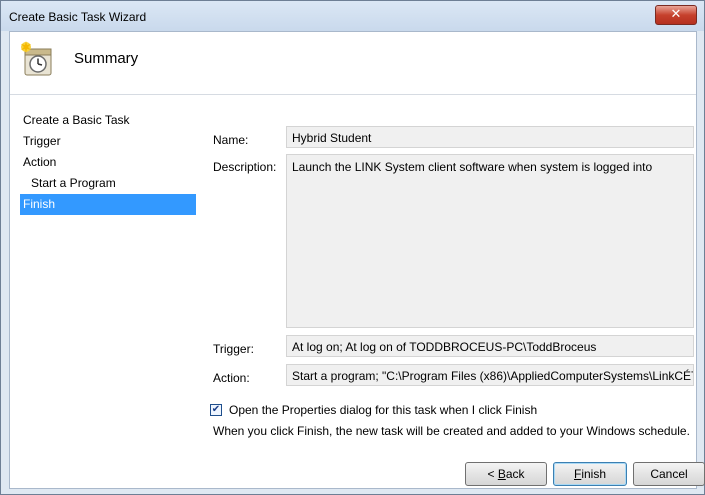 Image resolution: width=705 pixels, height=495 pixels. Describe the element at coordinates (108, 120) in the screenshot. I see `nav-item-create-basic-task: Create a Basic Task` at that location.